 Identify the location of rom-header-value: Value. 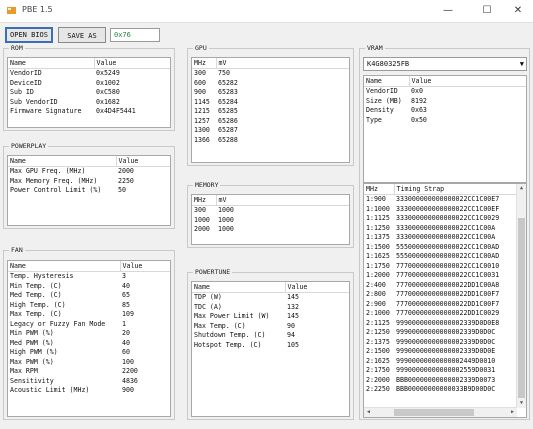
(132, 63).